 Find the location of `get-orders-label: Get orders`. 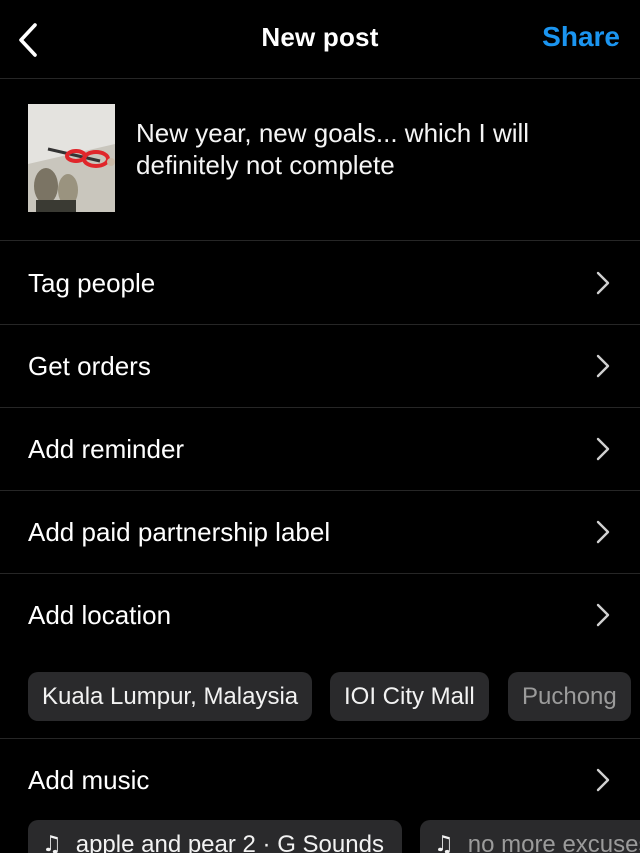

get-orders-label: Get orders is located at coordinates (89, 366).